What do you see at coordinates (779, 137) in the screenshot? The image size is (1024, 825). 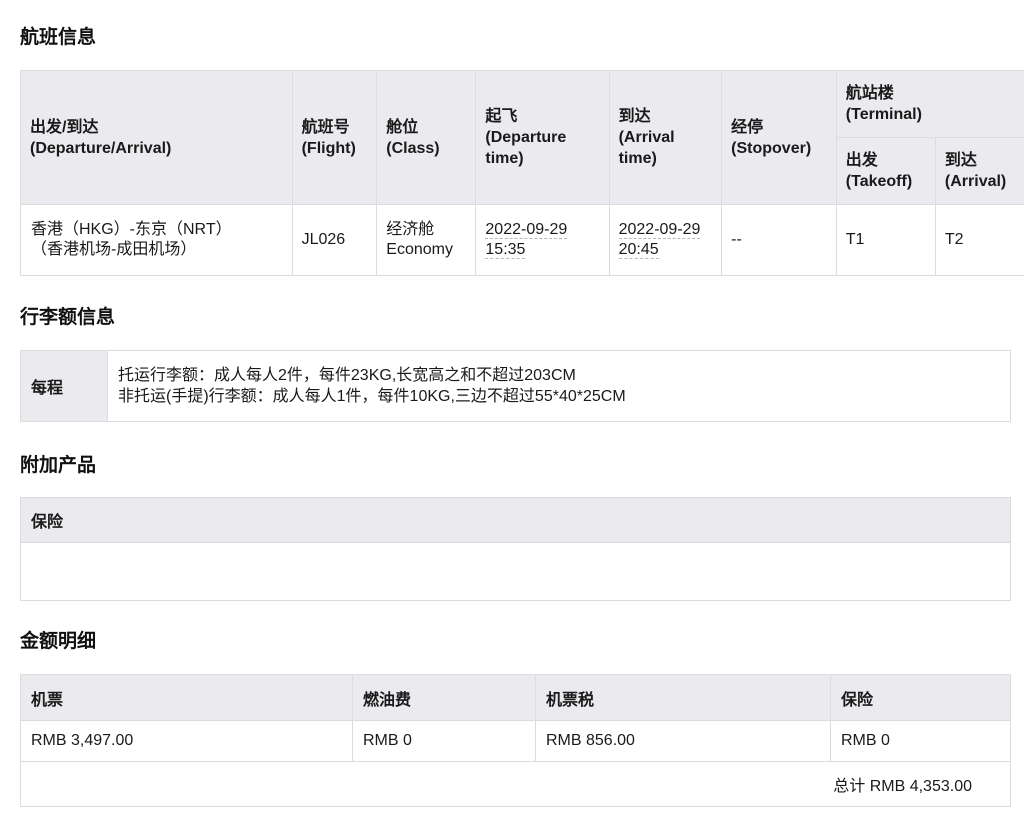 I see `header-stopover: 经停 (Stopover)` at bounding box center [779, 137].